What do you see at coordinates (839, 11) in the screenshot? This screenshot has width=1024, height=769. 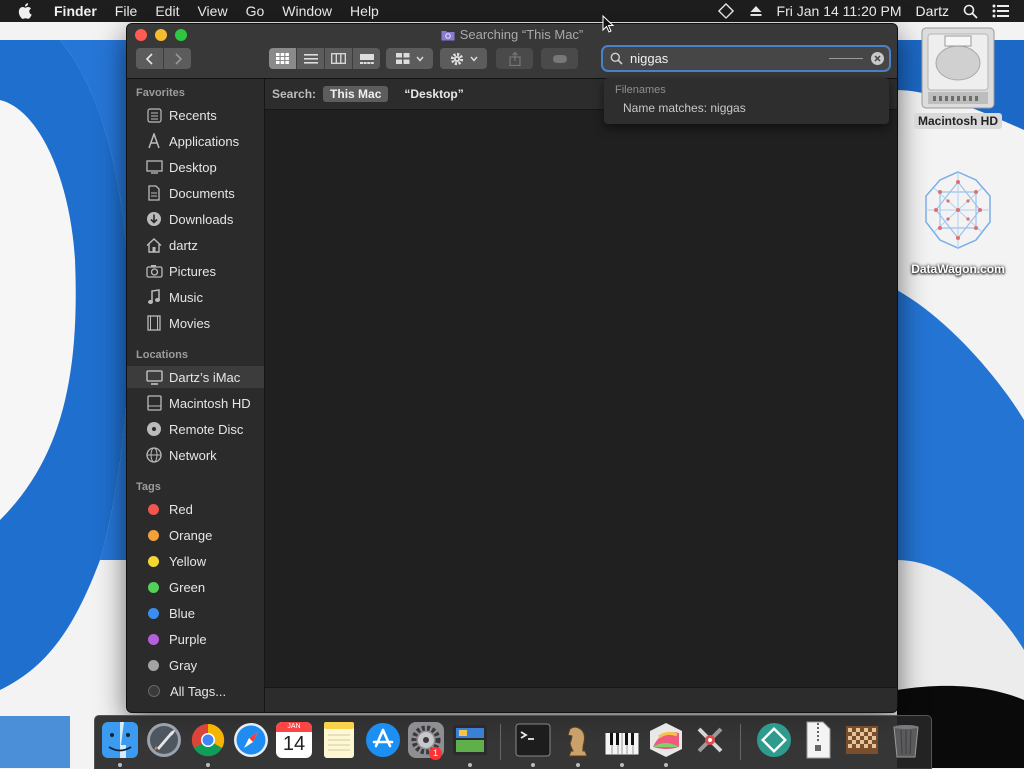 I see `menu-clock: Fri Jan 14 11:20 PM` at bounding box center [839, 11].